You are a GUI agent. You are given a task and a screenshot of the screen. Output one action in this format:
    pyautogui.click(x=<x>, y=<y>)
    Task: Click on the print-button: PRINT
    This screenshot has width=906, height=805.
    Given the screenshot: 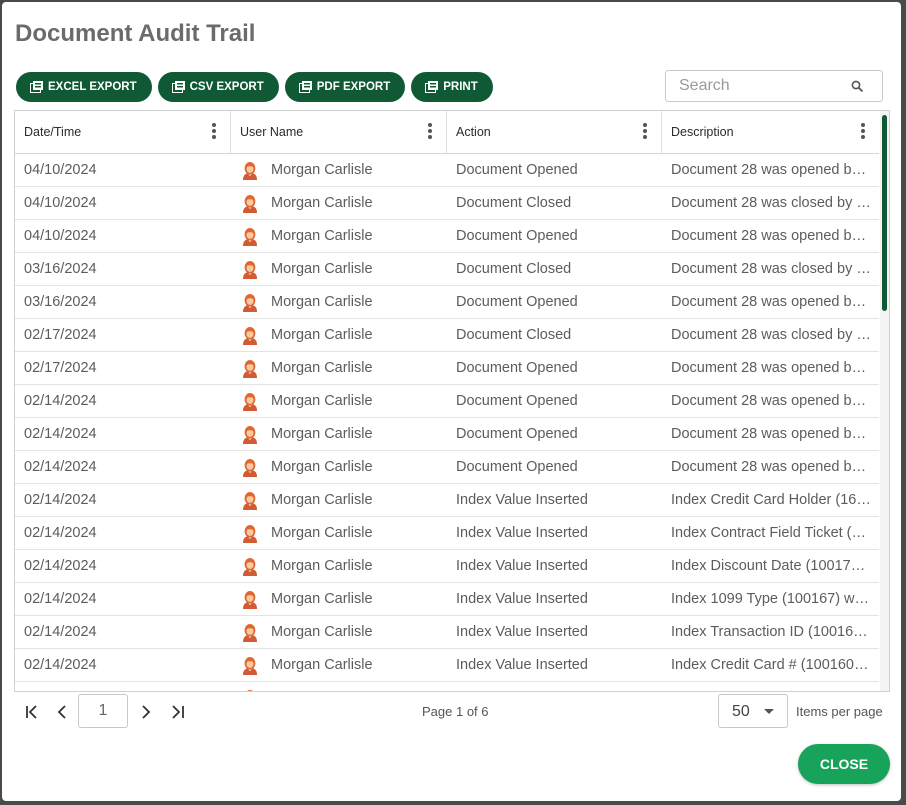 What is the action you would take?
    pyautogui.click(x=452, y=87)
    